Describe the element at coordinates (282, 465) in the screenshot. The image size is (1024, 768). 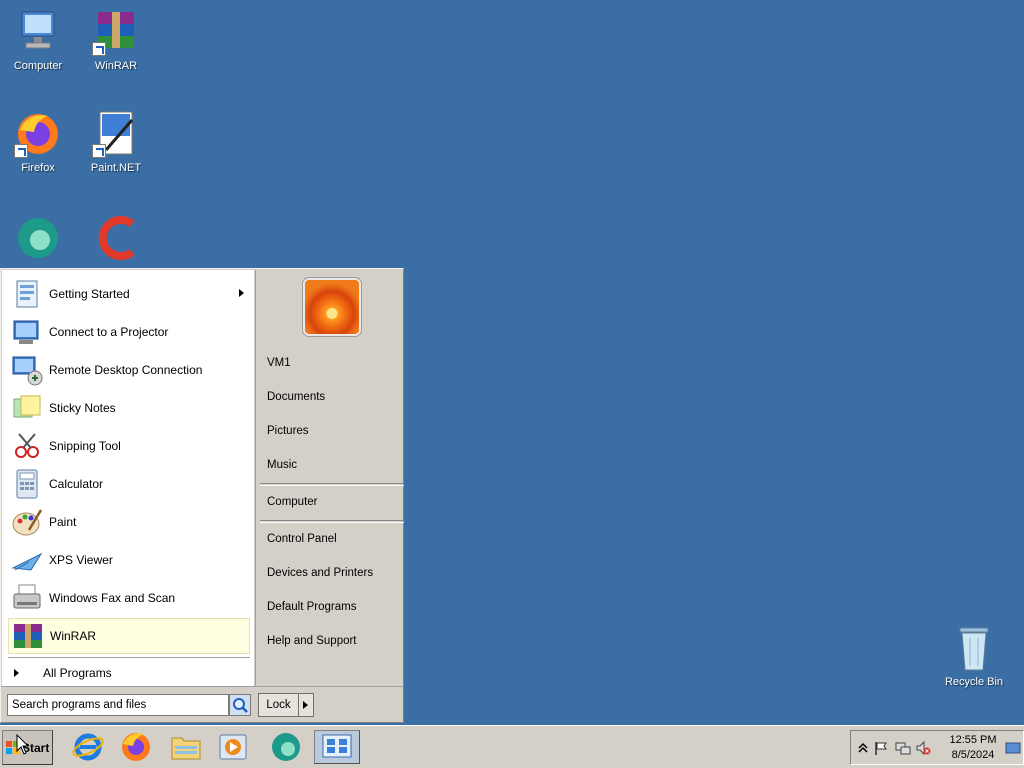
I see `music-link: Music` at that location.